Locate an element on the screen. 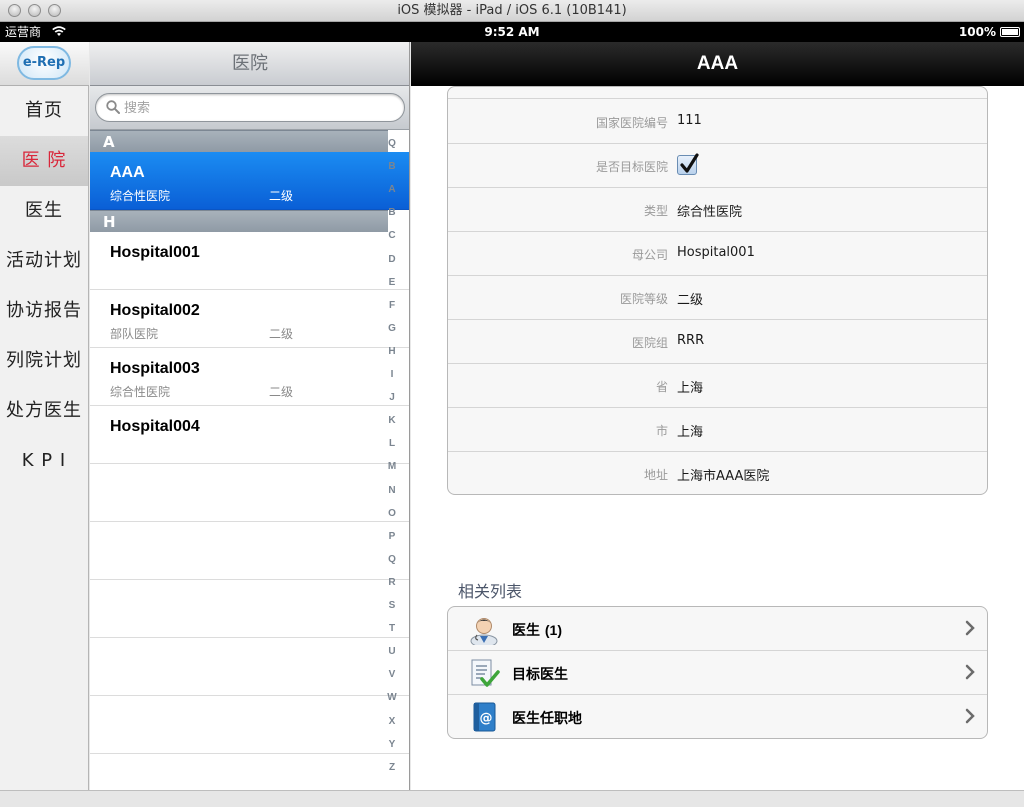 This screenshot has height=807, width=1024. hospital-name: Hospital002 is located at coordinates (155, 310).